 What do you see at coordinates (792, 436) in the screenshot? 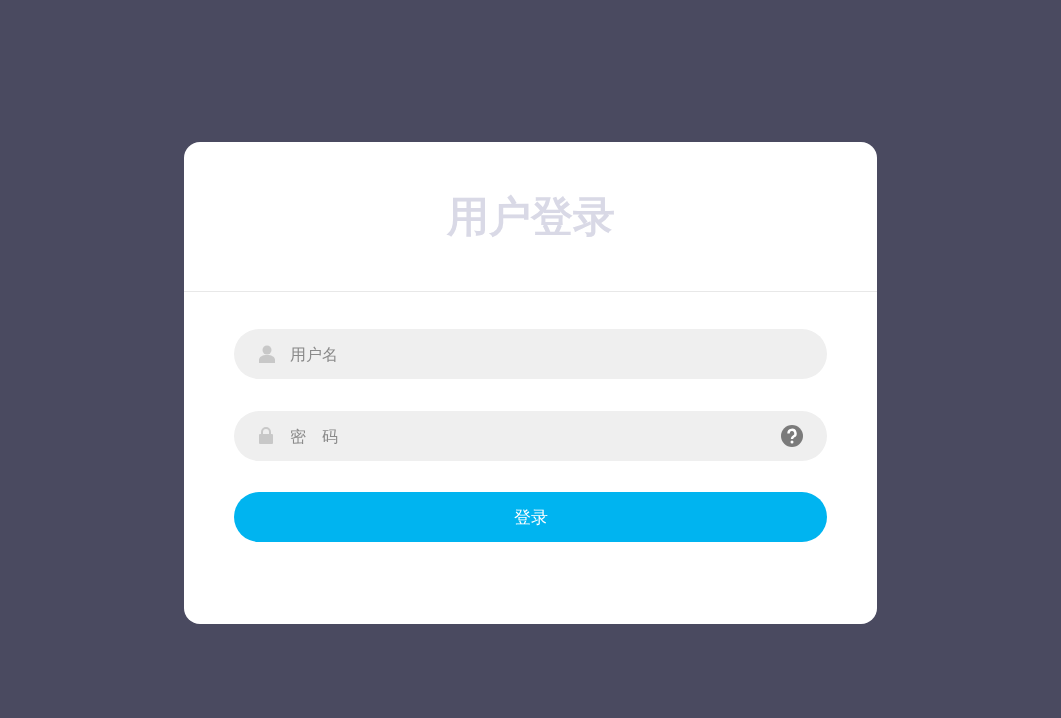
I see `help-icon` at bounding box center [792, 436].